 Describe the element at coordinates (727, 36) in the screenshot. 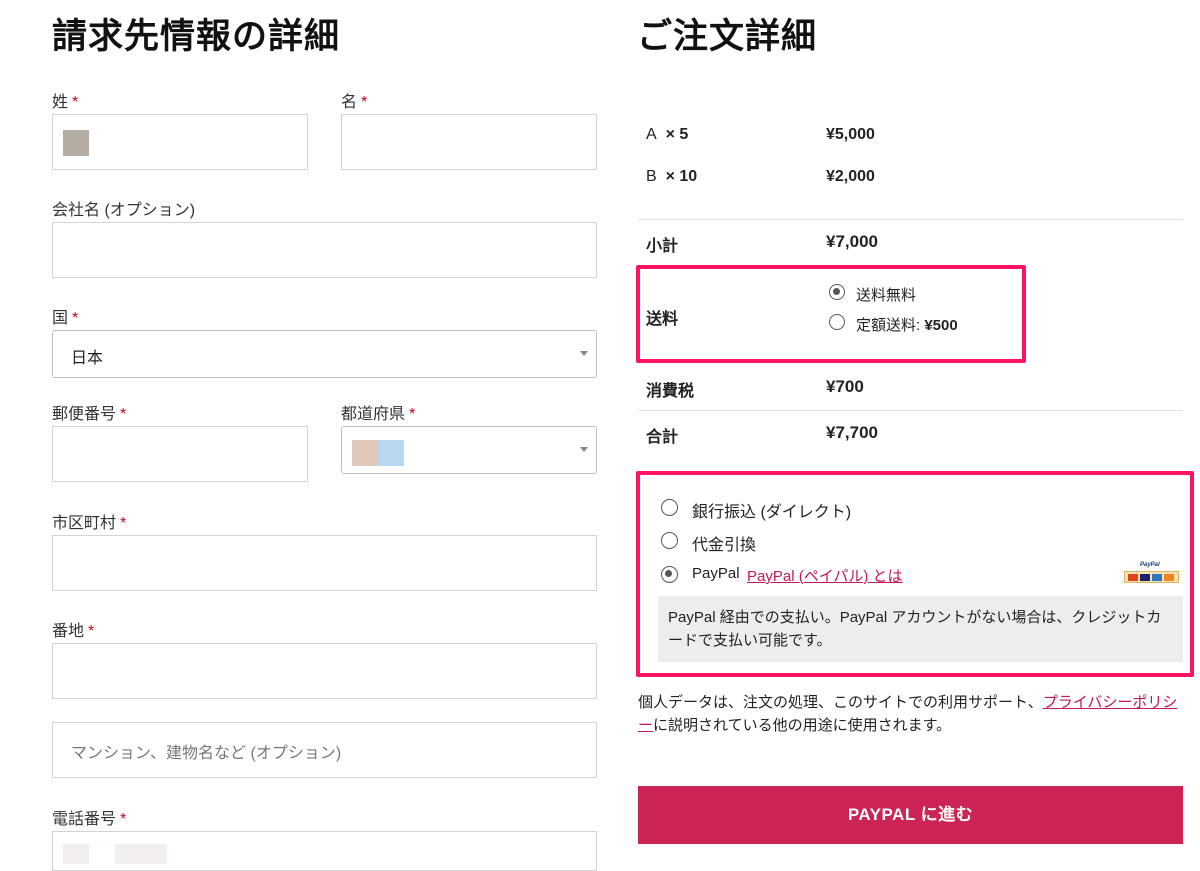

I see `order-title: ご注文詳細` at that location.